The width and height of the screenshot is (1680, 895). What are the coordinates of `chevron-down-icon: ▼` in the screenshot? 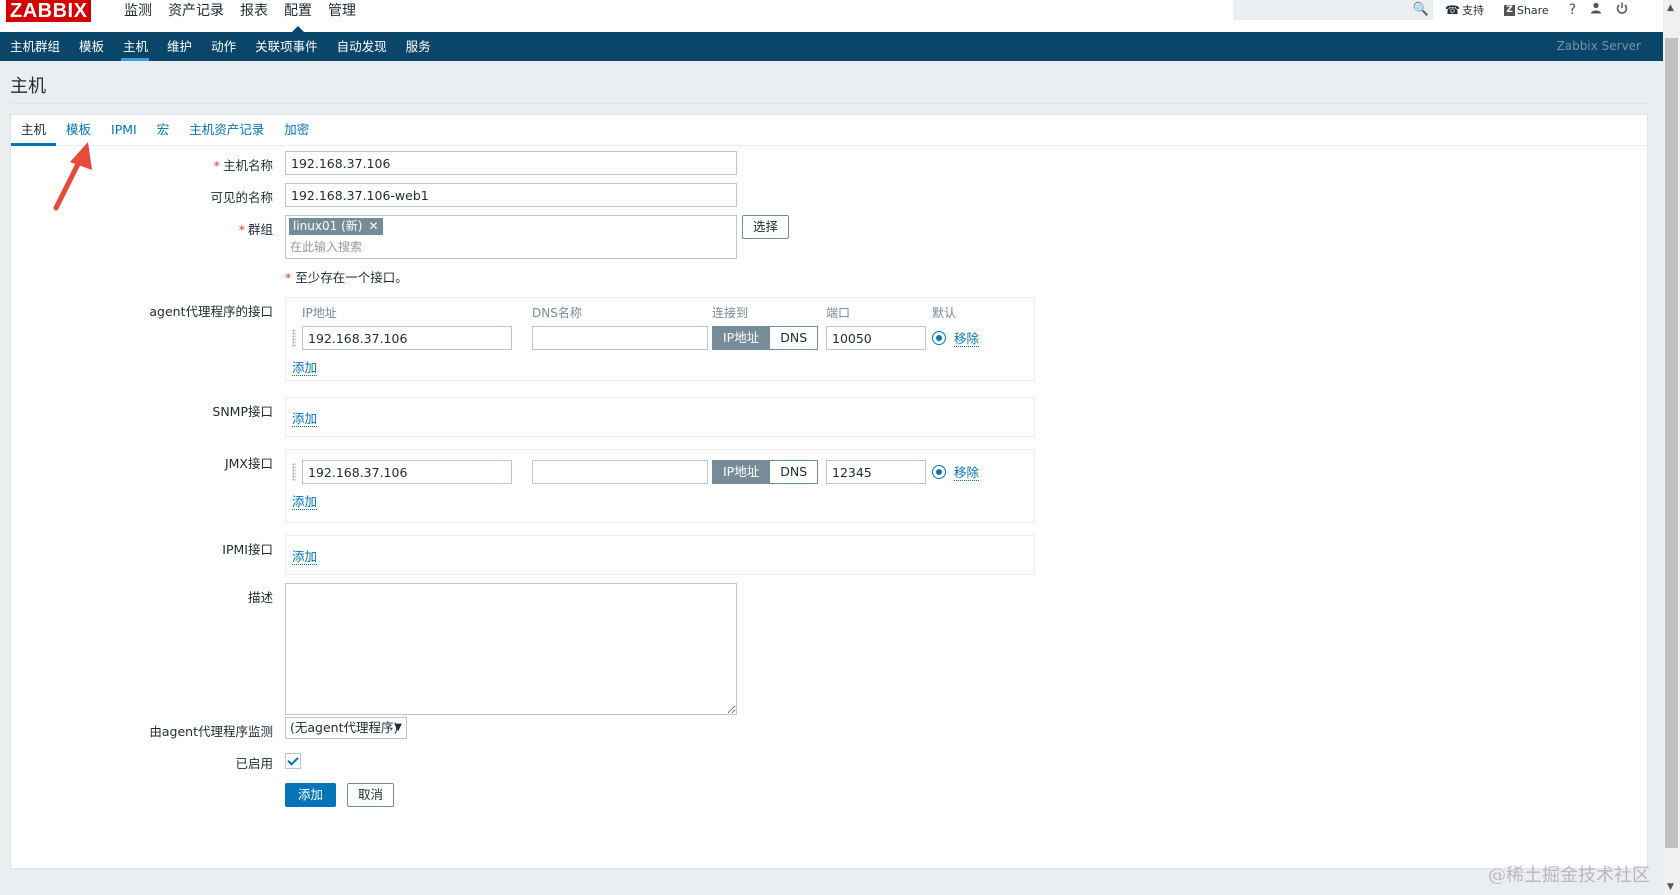 It's located at (398, 727).